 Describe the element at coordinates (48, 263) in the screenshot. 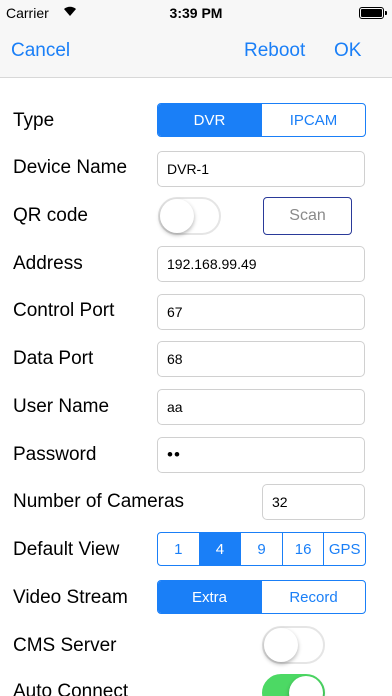

I see `address-label: Address` at that location.